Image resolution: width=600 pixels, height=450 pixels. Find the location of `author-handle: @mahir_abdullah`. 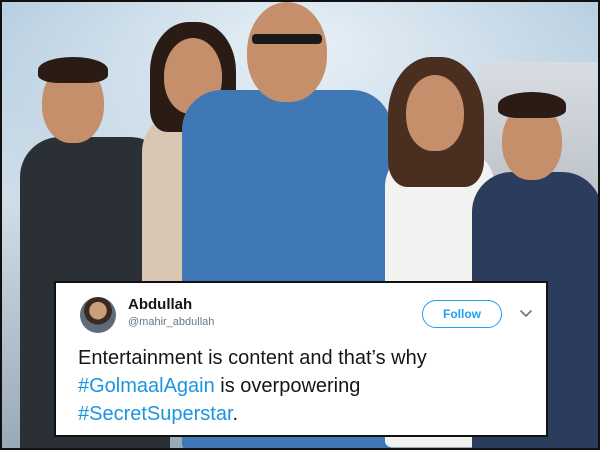

author-handle: @mahir_abdullah is located at coordinates (171, 322).